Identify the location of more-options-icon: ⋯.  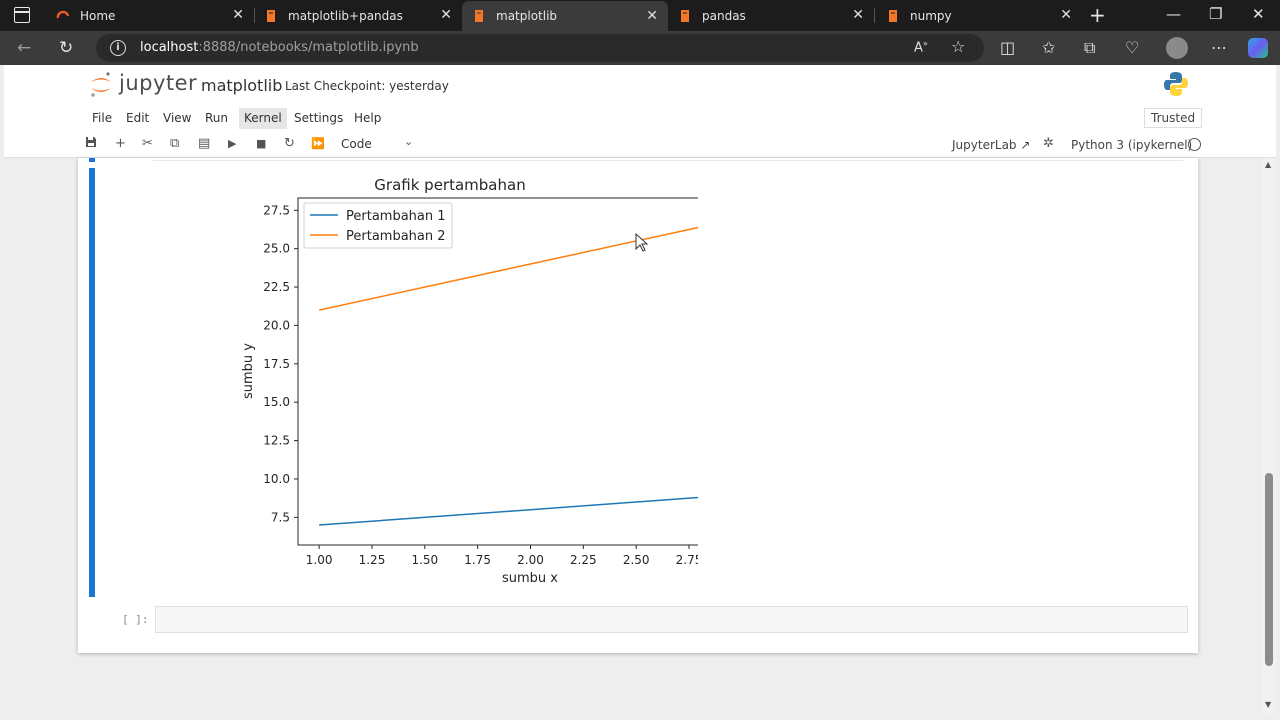
(1219, 47).